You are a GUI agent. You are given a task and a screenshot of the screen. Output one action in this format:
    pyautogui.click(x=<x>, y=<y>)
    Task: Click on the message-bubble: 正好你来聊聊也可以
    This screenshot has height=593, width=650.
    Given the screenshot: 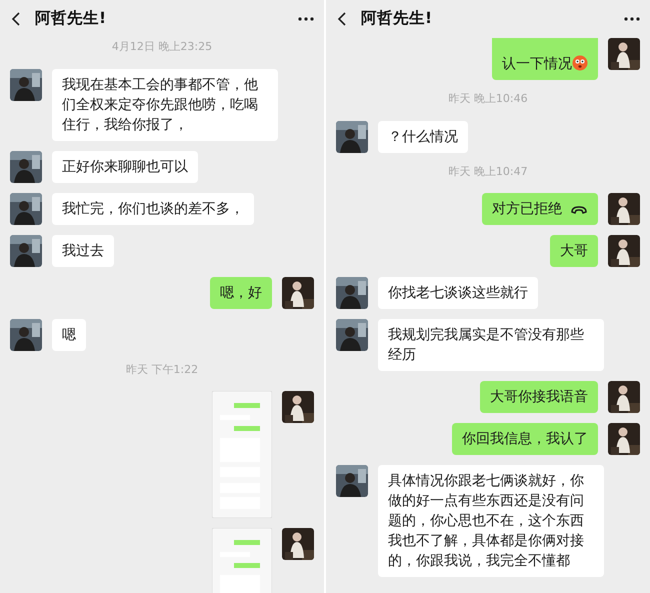 What is the action you would take?
    pyautogui.click(x=125, y=166)
    